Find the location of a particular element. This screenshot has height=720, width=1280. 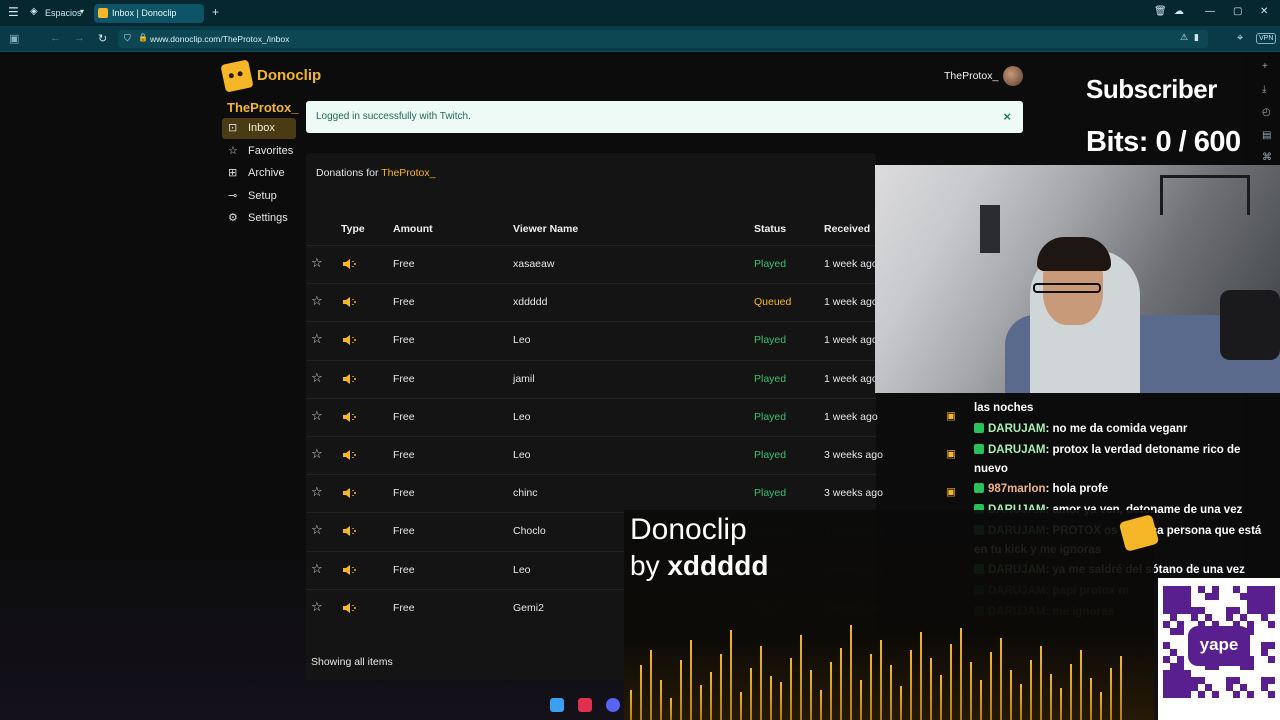

history-icon: ◴ is located at coordinates (1268, 113).